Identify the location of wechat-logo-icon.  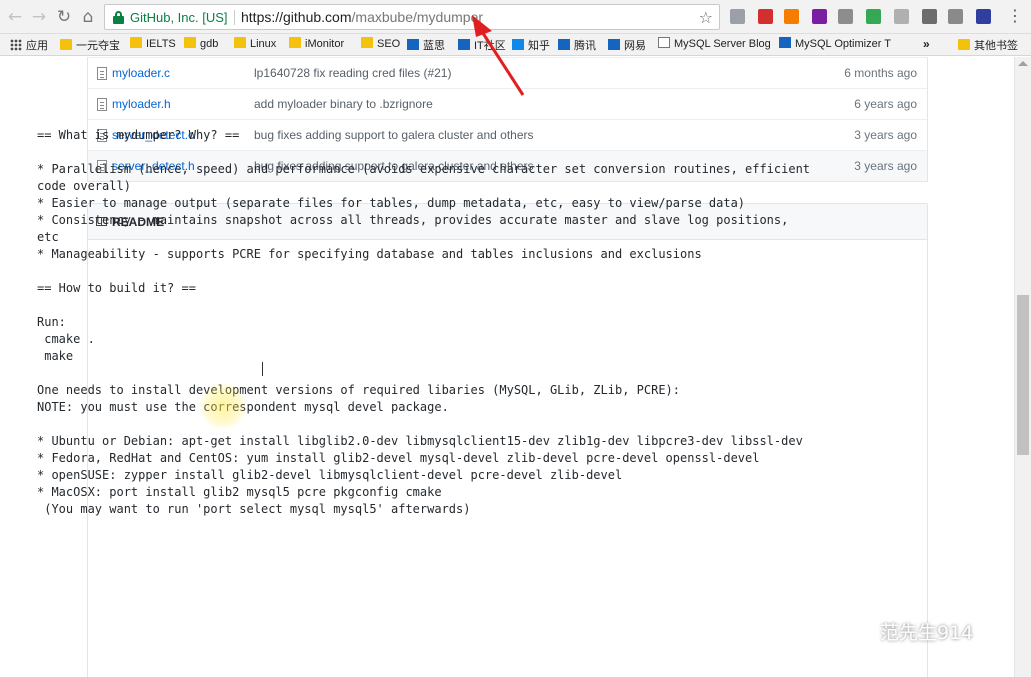
(856, 631).